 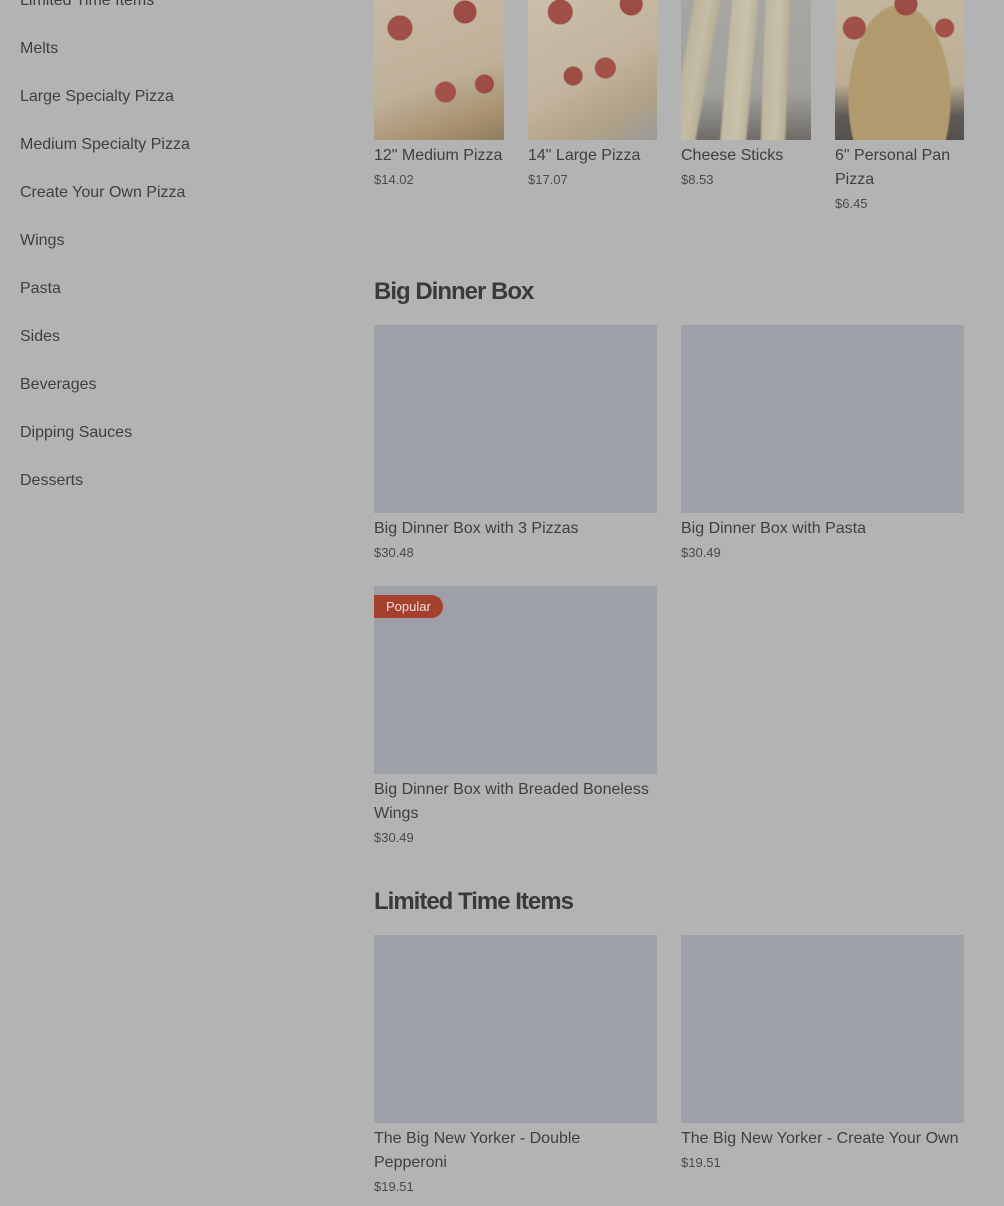 What do you see at coordinates (548, 179) in the screenshot?
I see `product-price: $17.07` at bounding box center [548, 179].